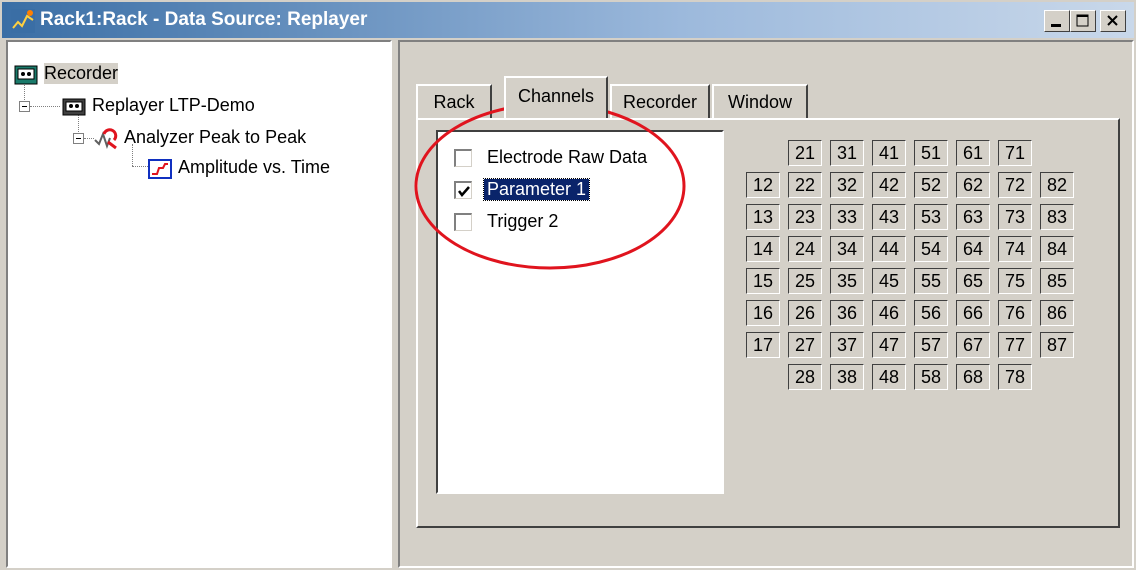 This screenshot has height=570, width=1136. I want to click on electrode-channel-78: 78, so click(1015, 377).